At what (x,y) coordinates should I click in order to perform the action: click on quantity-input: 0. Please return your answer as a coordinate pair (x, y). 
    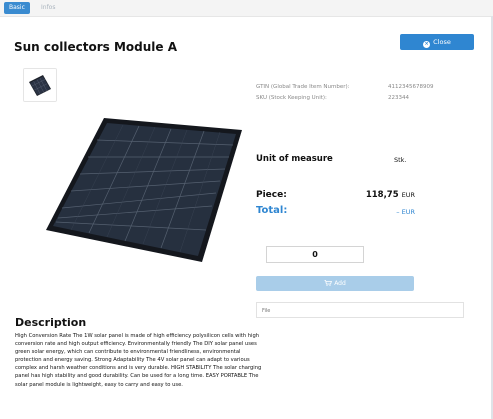
    Looking at the image, I should click on (315, 254).